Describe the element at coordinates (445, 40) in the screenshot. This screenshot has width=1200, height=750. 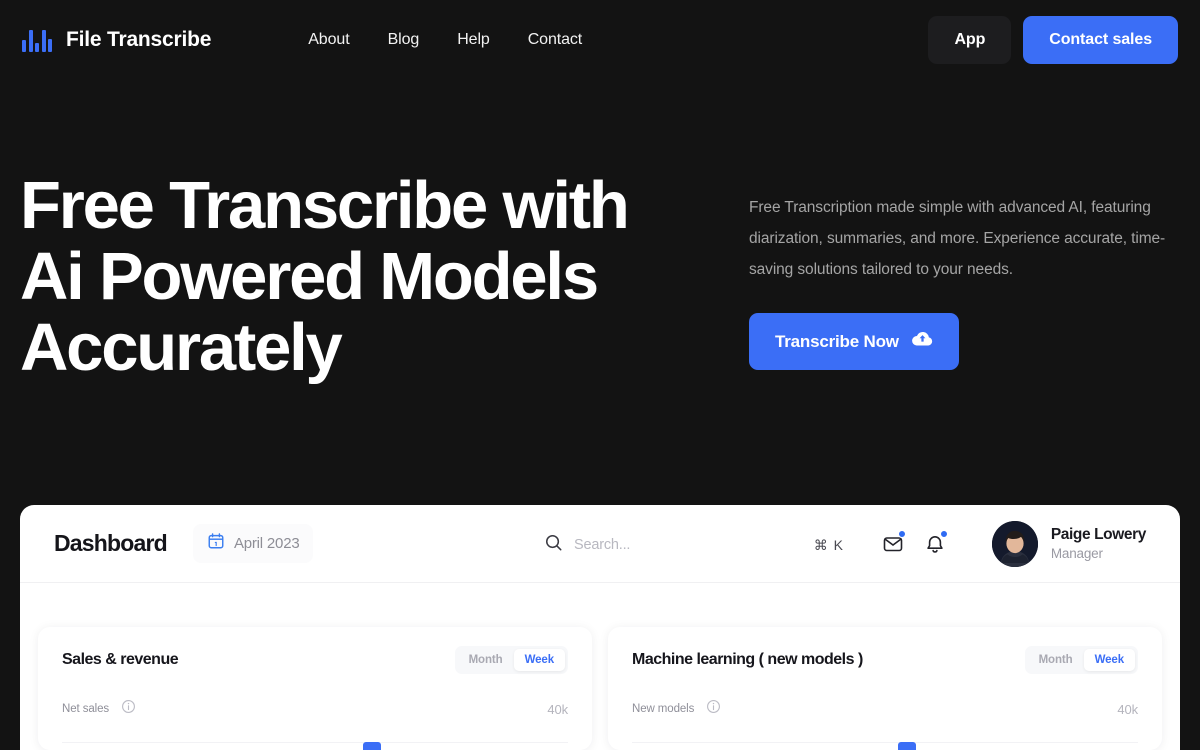
I see `nav-links: About Blog Help Contact` at that location.